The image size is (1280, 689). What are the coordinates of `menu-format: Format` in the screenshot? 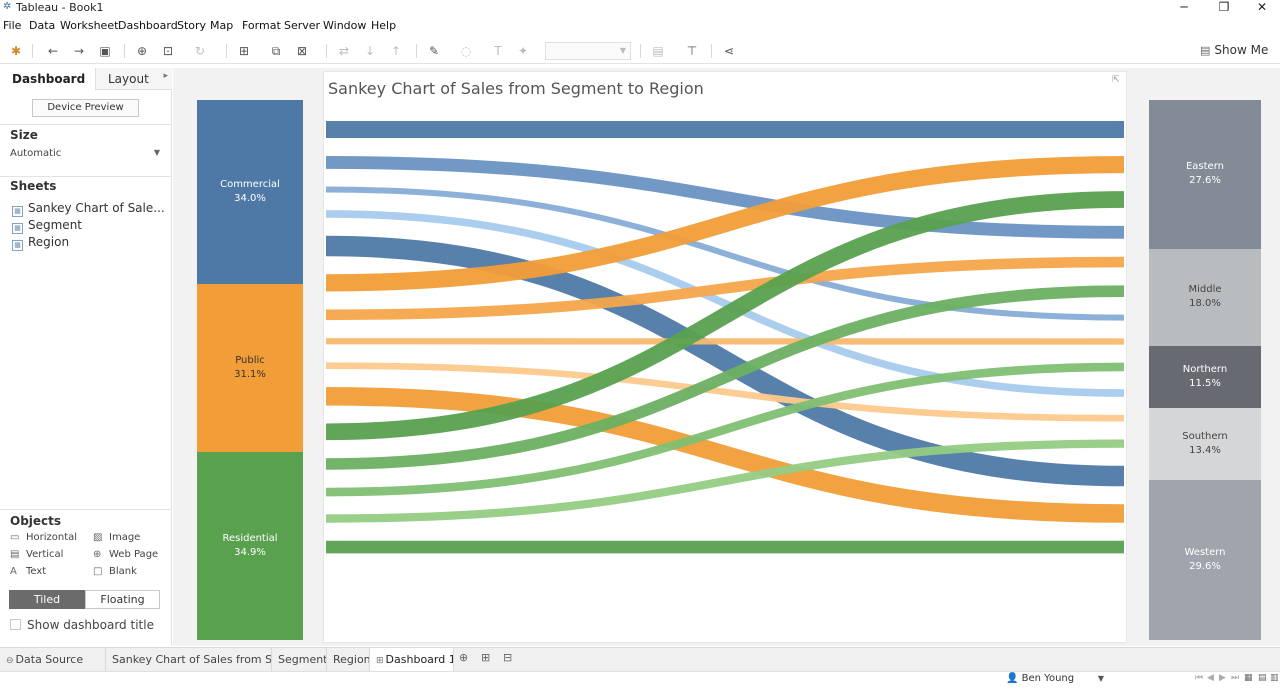 It's located at (261, 25).